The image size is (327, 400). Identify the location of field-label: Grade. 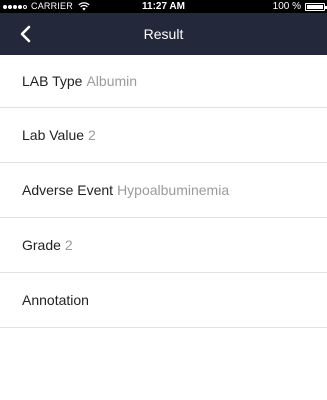
(41, 245).